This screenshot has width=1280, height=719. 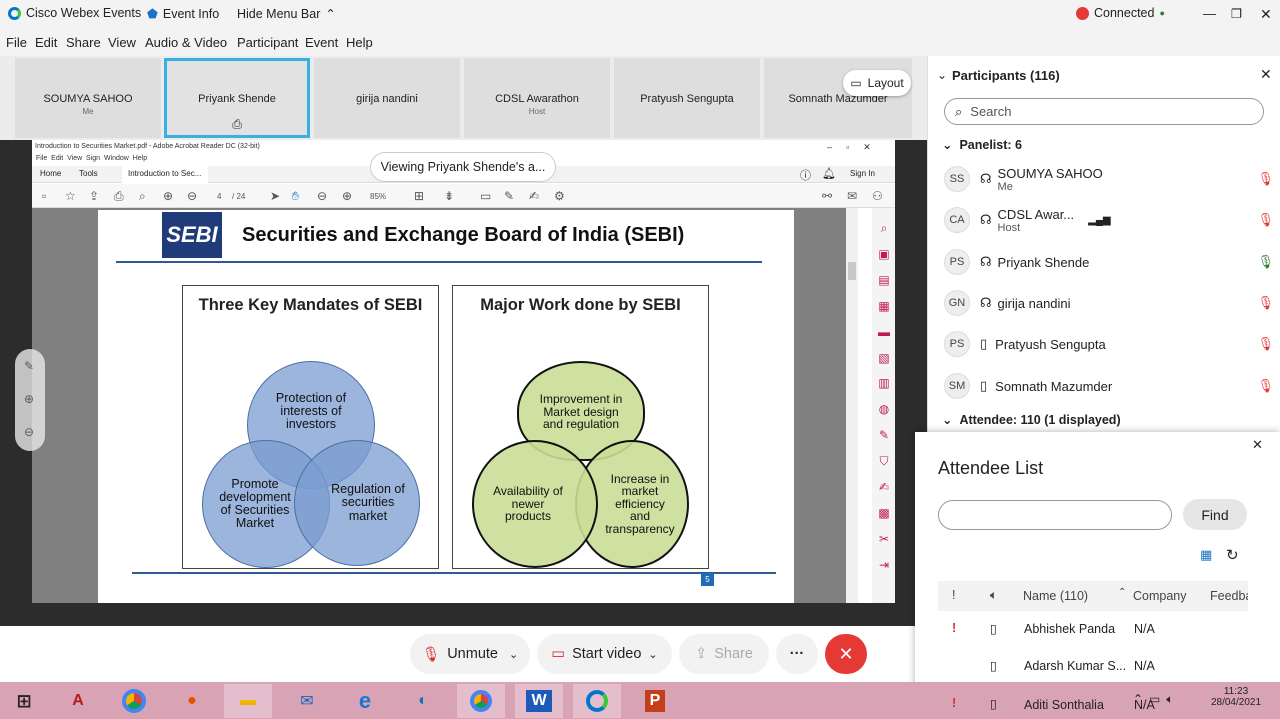 What do you see at coordinates (347, 196) in the screenshot?
I see `zoom-in-icon: ⊕` at bounding box center [347, 196].